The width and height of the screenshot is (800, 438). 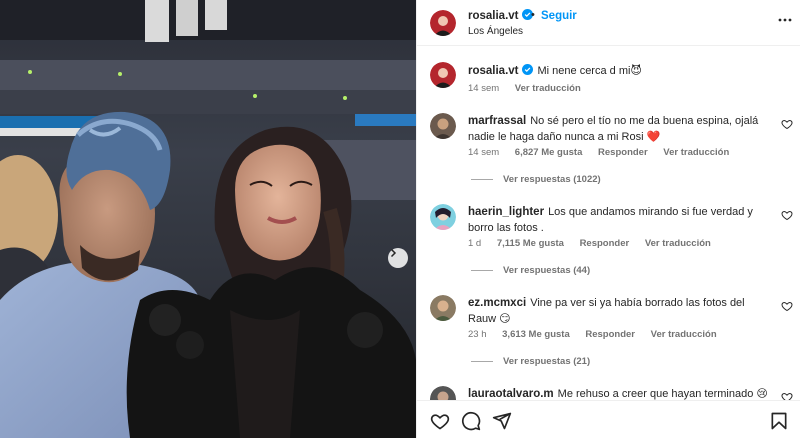 What do you see at coordinates (608, 23) in the screenshot?
I see `post-header: rosalia.vt • Seguir Los Ángeles` at bounding box center [608, 23].